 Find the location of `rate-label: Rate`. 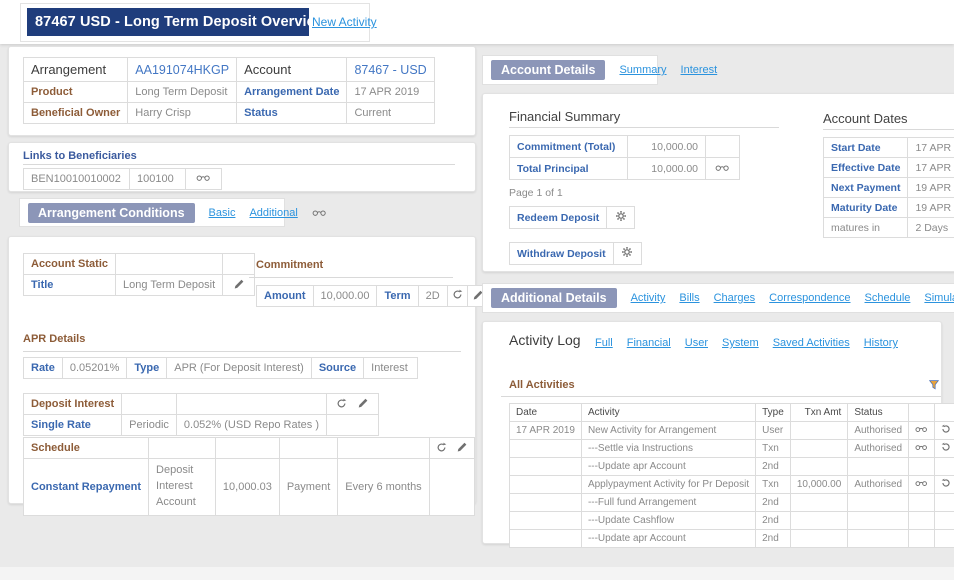

rate-label: Rate is located at coordinates (43, 368).